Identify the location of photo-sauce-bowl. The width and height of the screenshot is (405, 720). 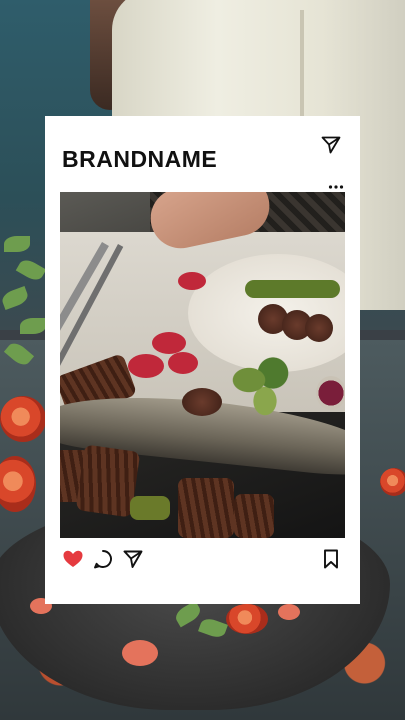
(330, 393).